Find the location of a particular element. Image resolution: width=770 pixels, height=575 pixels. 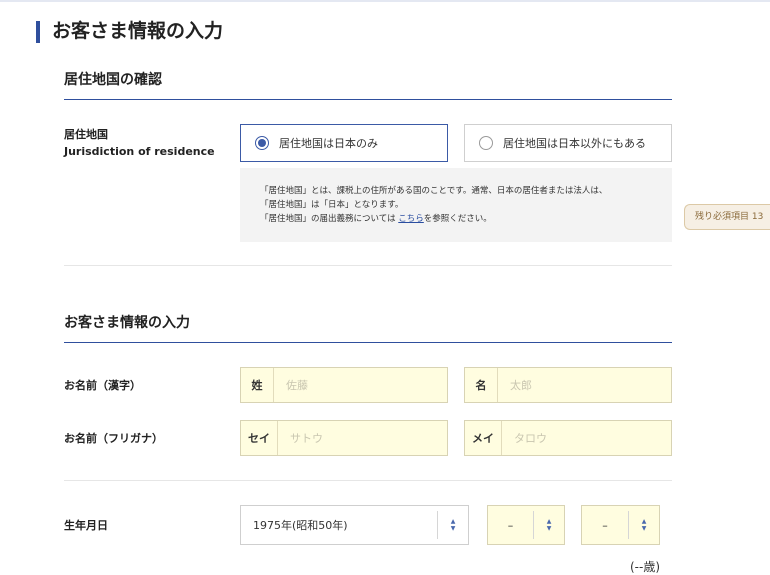

radio-checked-icon is located at coordinates (262, 143).